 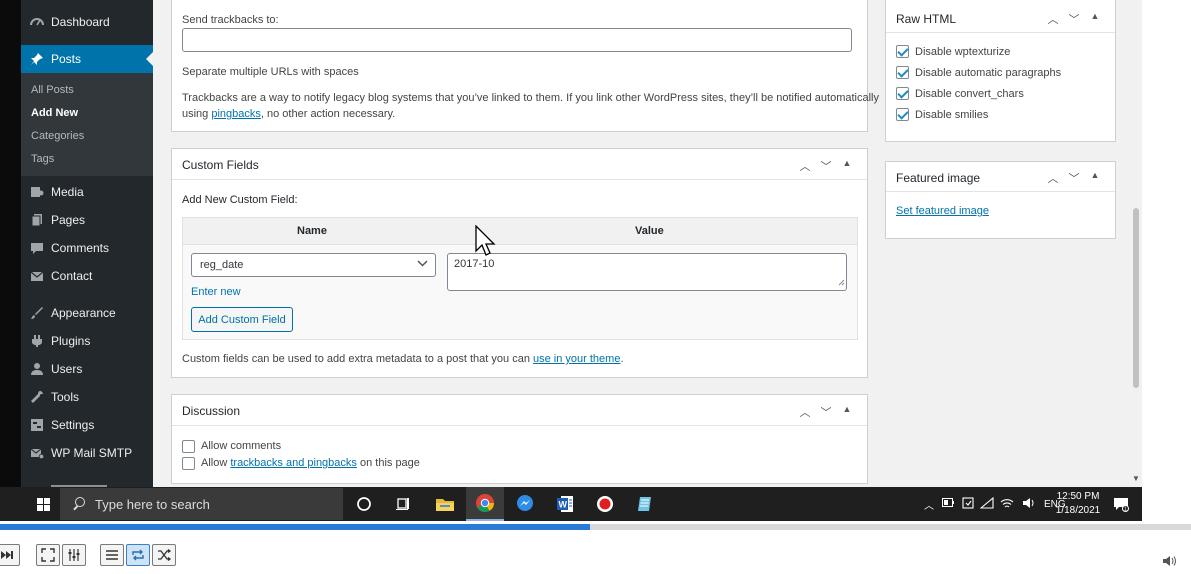 What do you see at coordinates (364, 504) in the screenshot?
I see `cortana-button` at bounding box center [364, 504].